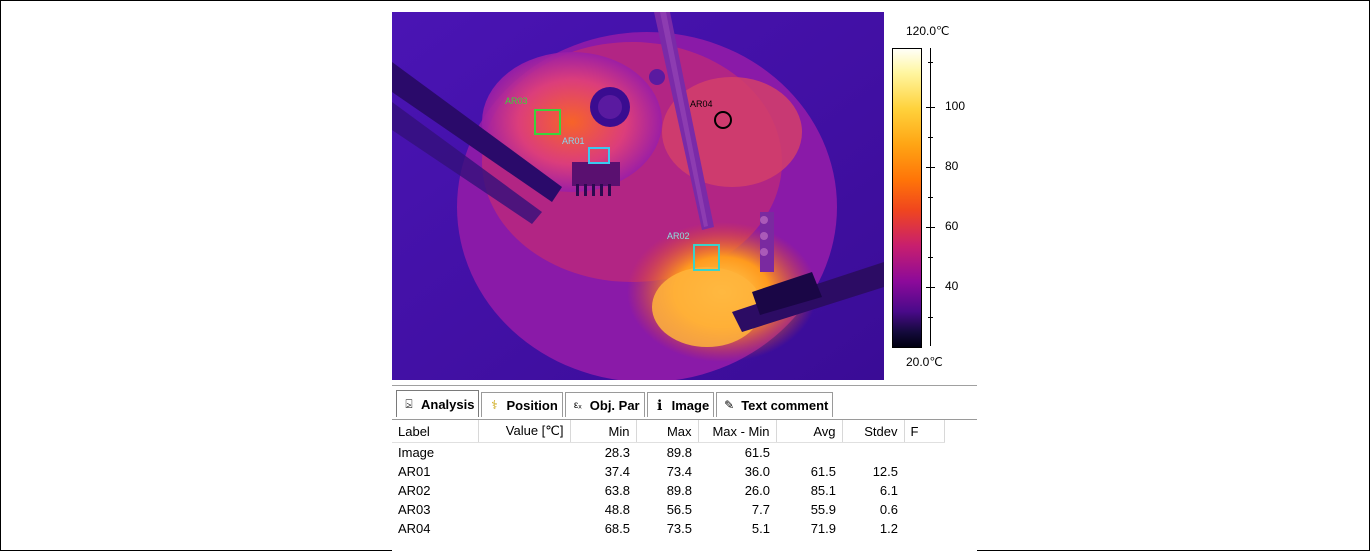 Image resolution: width=1370 pixels, height=551 pixels. Describe the element at coordinates (524, 431) in the screenshot. I see `column-header-value: Value [℃]` at that location.